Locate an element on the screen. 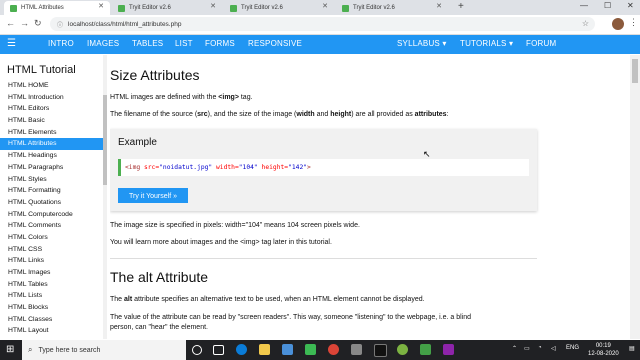 The height and width of the screenshot is (360, 640). chrome-icon is located at coordinates (333, 349).